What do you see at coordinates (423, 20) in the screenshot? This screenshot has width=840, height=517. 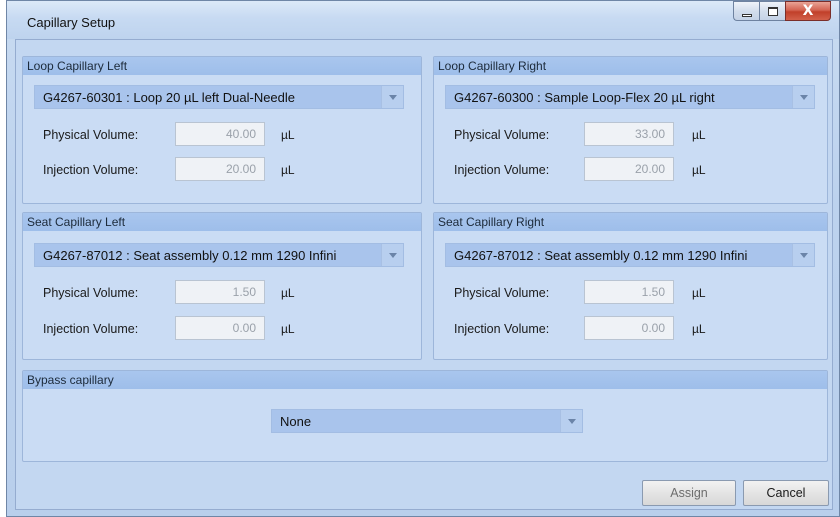 I see `title-bar: Capillary Setup X` at bounding box center [423, 20].